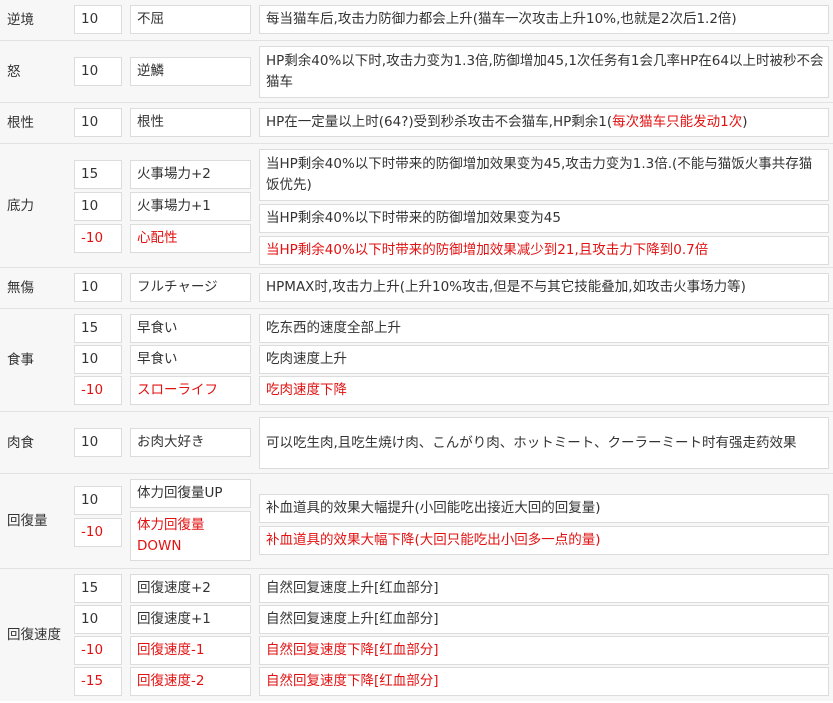  What do you see at coordinates (677, 122) in the screenshot?
I see `skill-description-warning: 每次猫车只能发动1次` at bounding box center [677, 122].